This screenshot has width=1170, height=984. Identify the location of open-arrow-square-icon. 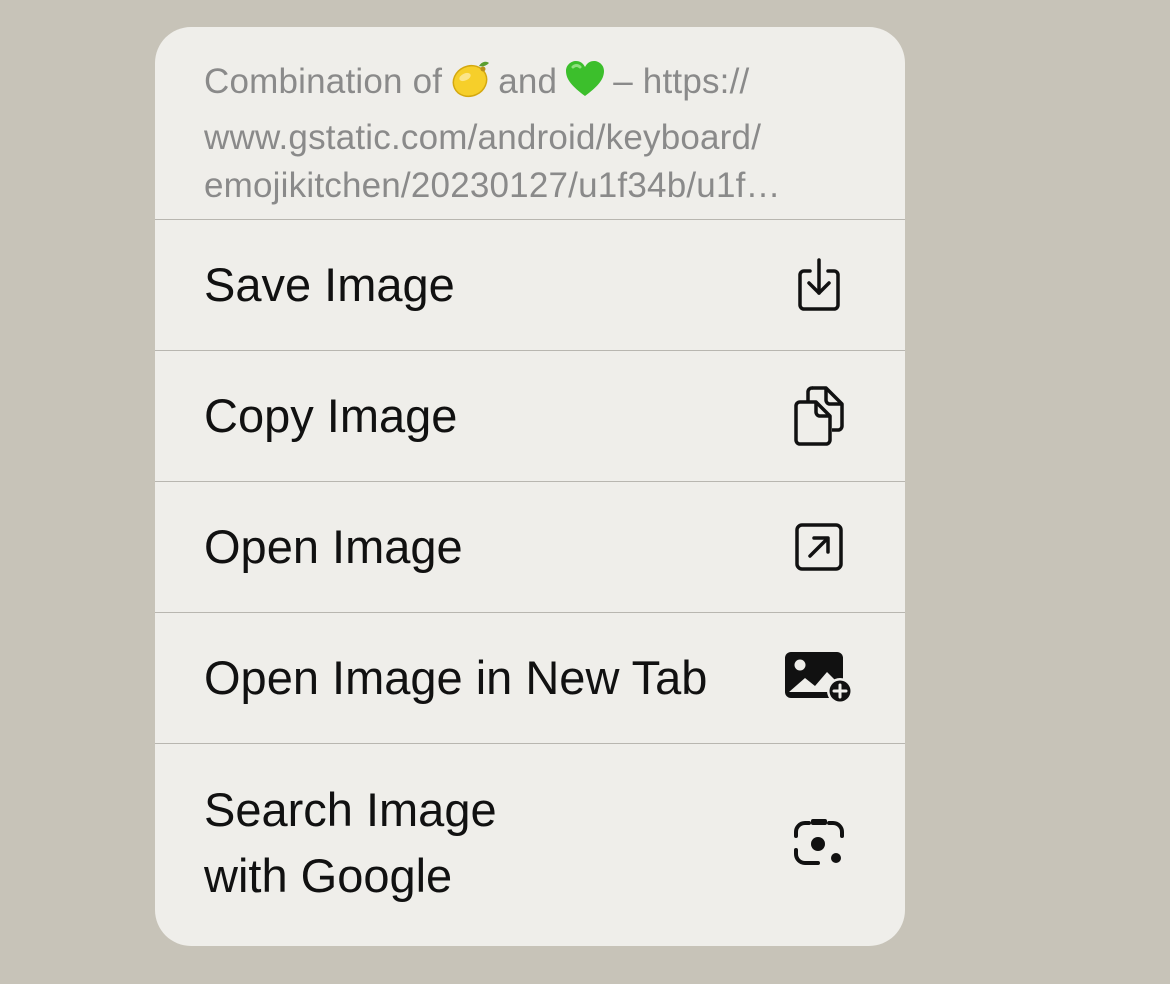
(819, 547).